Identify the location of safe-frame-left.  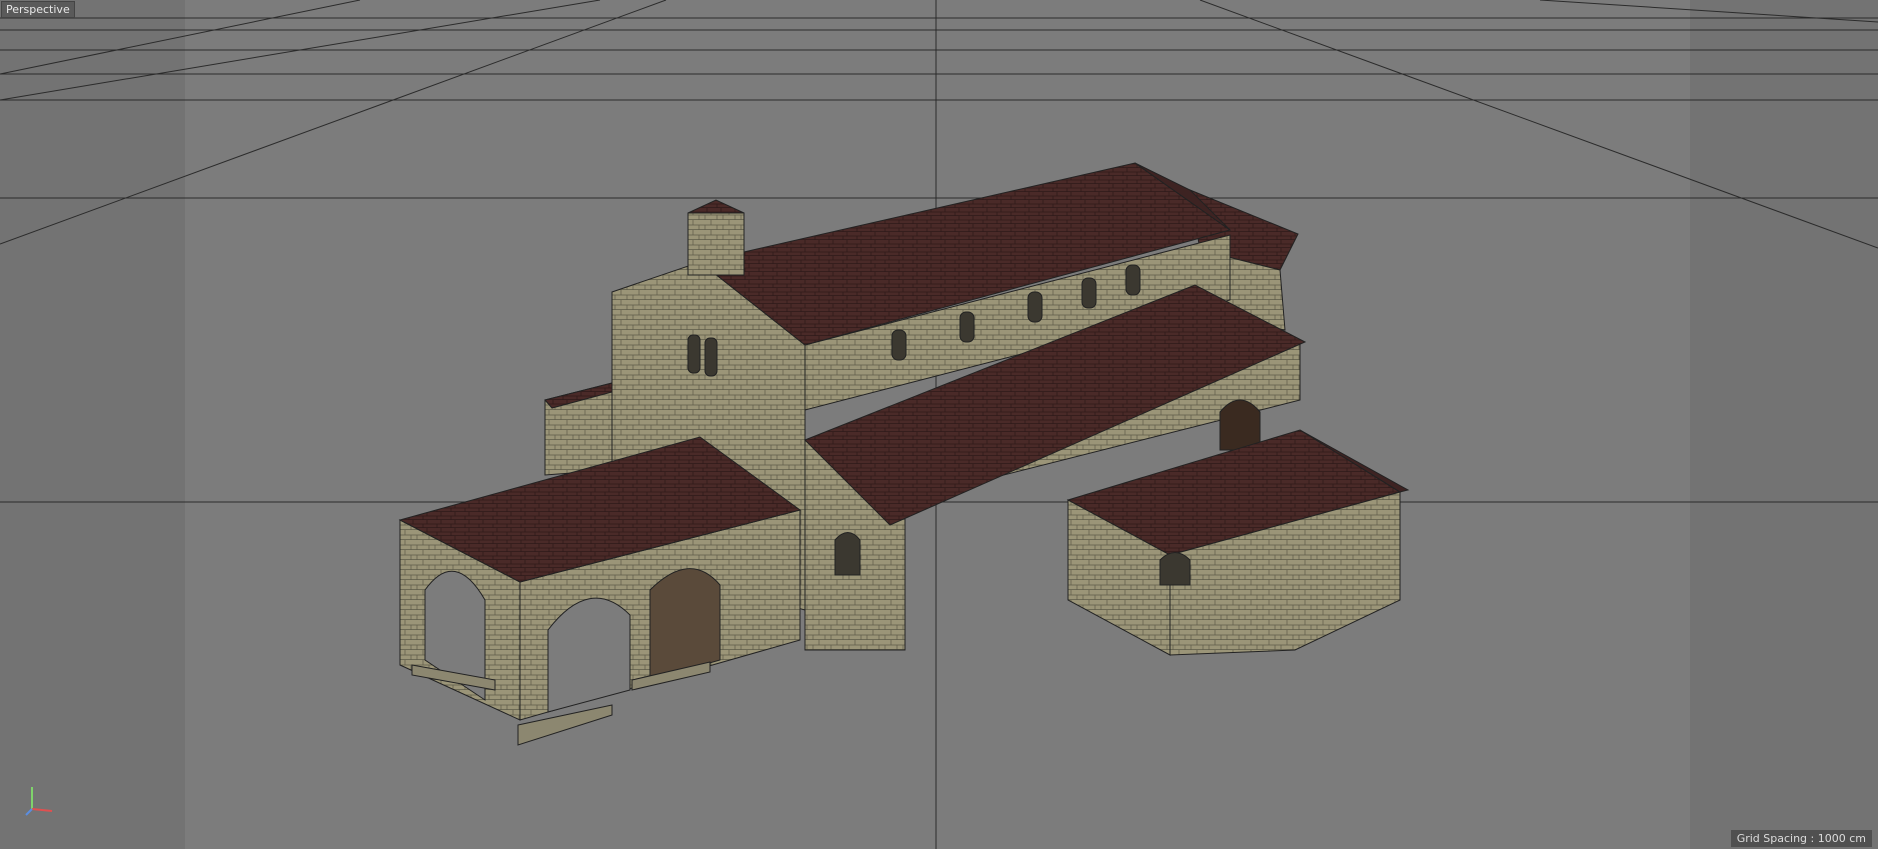
(92, 424).